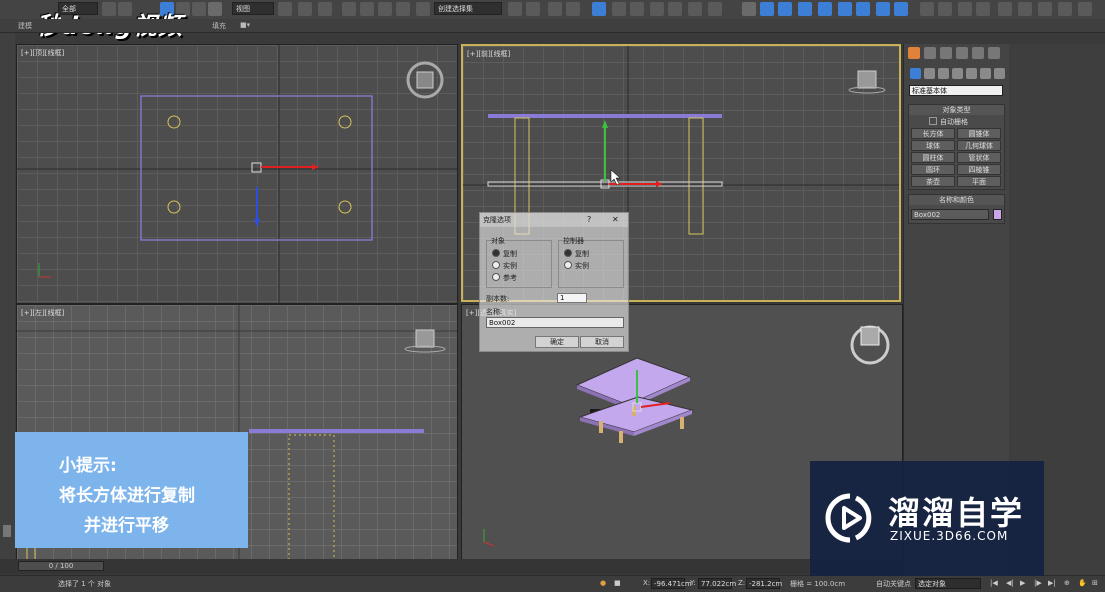 The height and width of the screenshot is (592, 1105). I want to click on radio-instance: 实例, so click(504, 266).